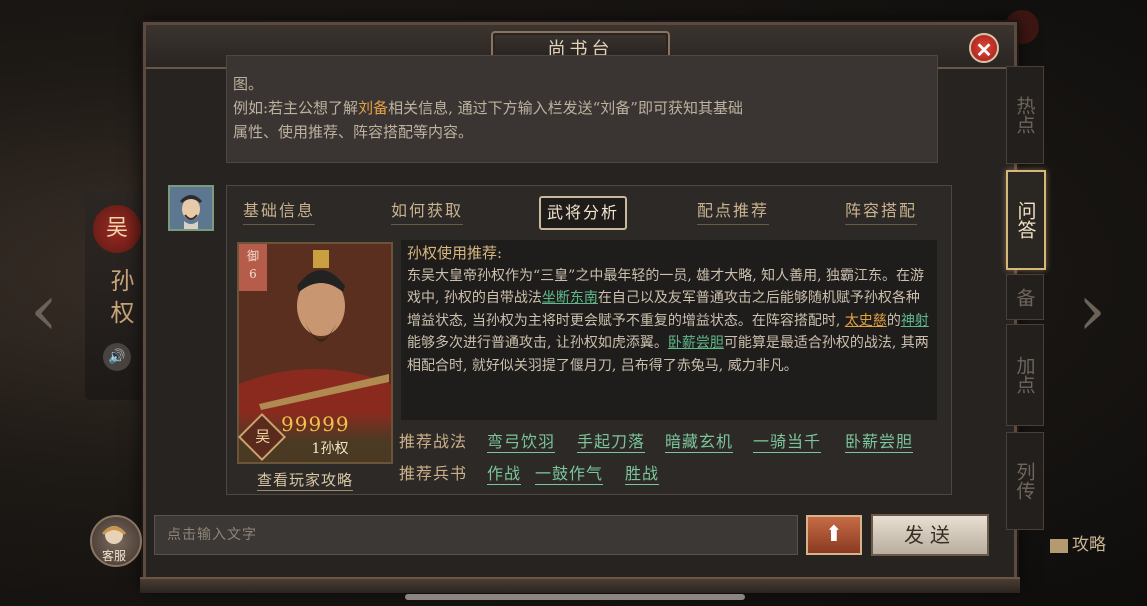  Describe the element at coordinates (733, 211) in the screenshot. I see `tab-point-recommend: 配点推荐` at that location.